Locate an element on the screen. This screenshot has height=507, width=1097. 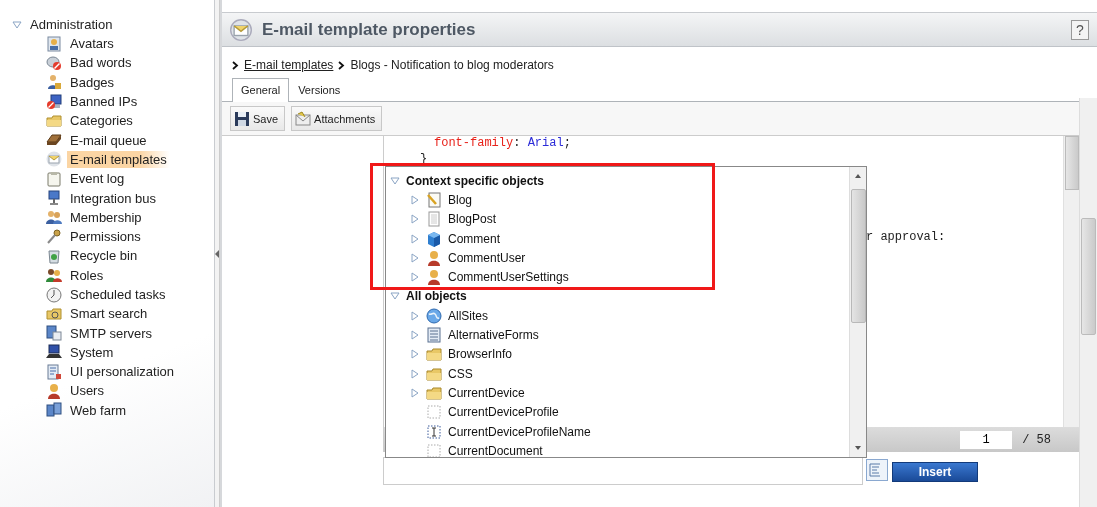
tree-list-icon is located at coordinates (875, 470).